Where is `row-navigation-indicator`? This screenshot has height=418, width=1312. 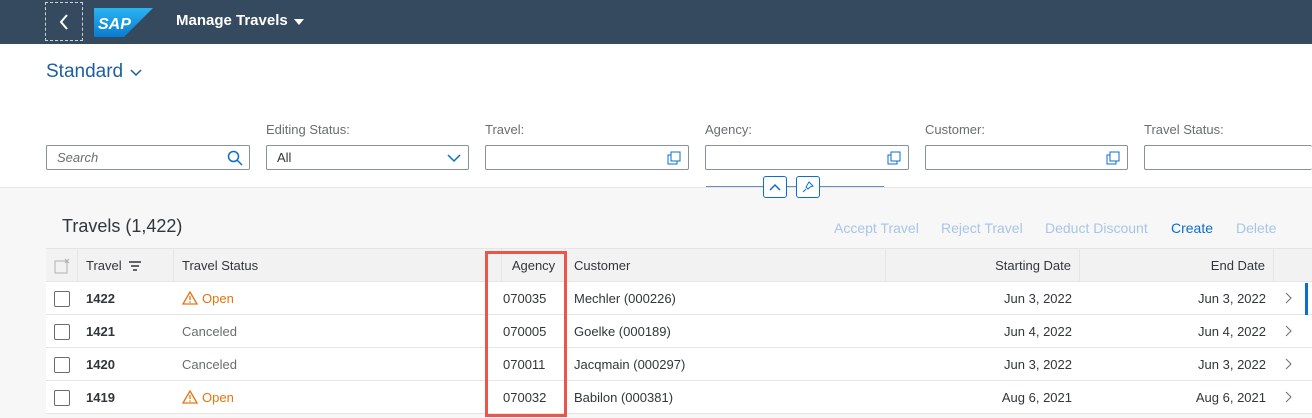 row-navigation-indicator is located at coordinates (1306, 299).